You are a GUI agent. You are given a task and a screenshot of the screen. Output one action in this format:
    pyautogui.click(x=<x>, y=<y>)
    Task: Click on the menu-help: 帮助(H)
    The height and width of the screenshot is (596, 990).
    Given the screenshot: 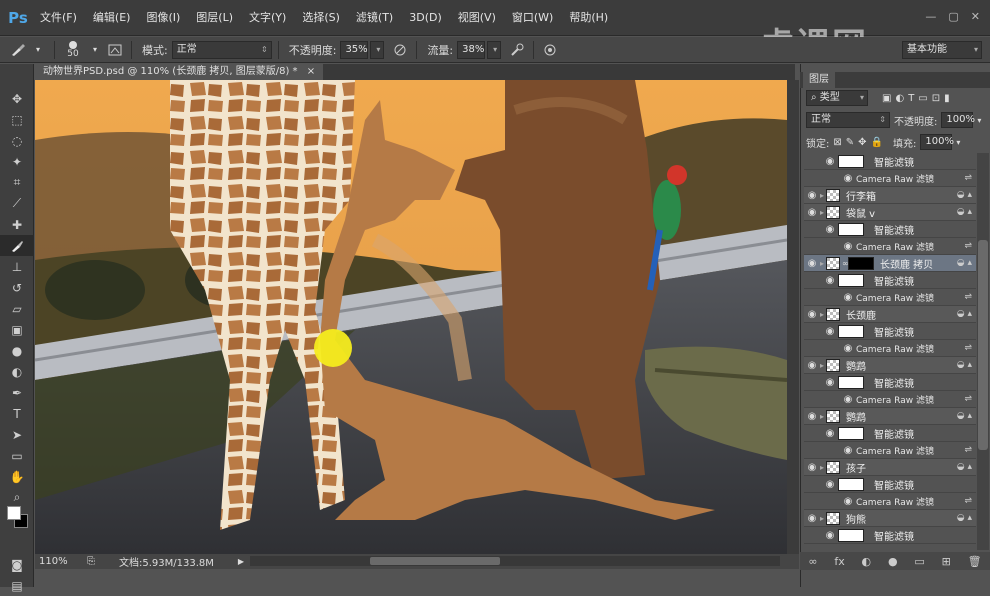 What is the action you would take?
    pyautogui.click(x=588, y=18)
    